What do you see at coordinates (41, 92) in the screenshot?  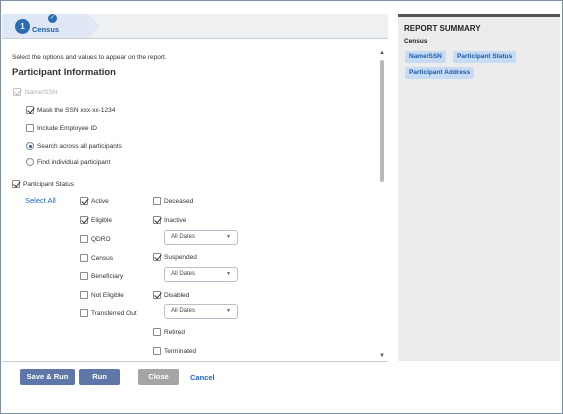 I see `name-ssn-label: Name/SSN` at bounding box center [41, 92].